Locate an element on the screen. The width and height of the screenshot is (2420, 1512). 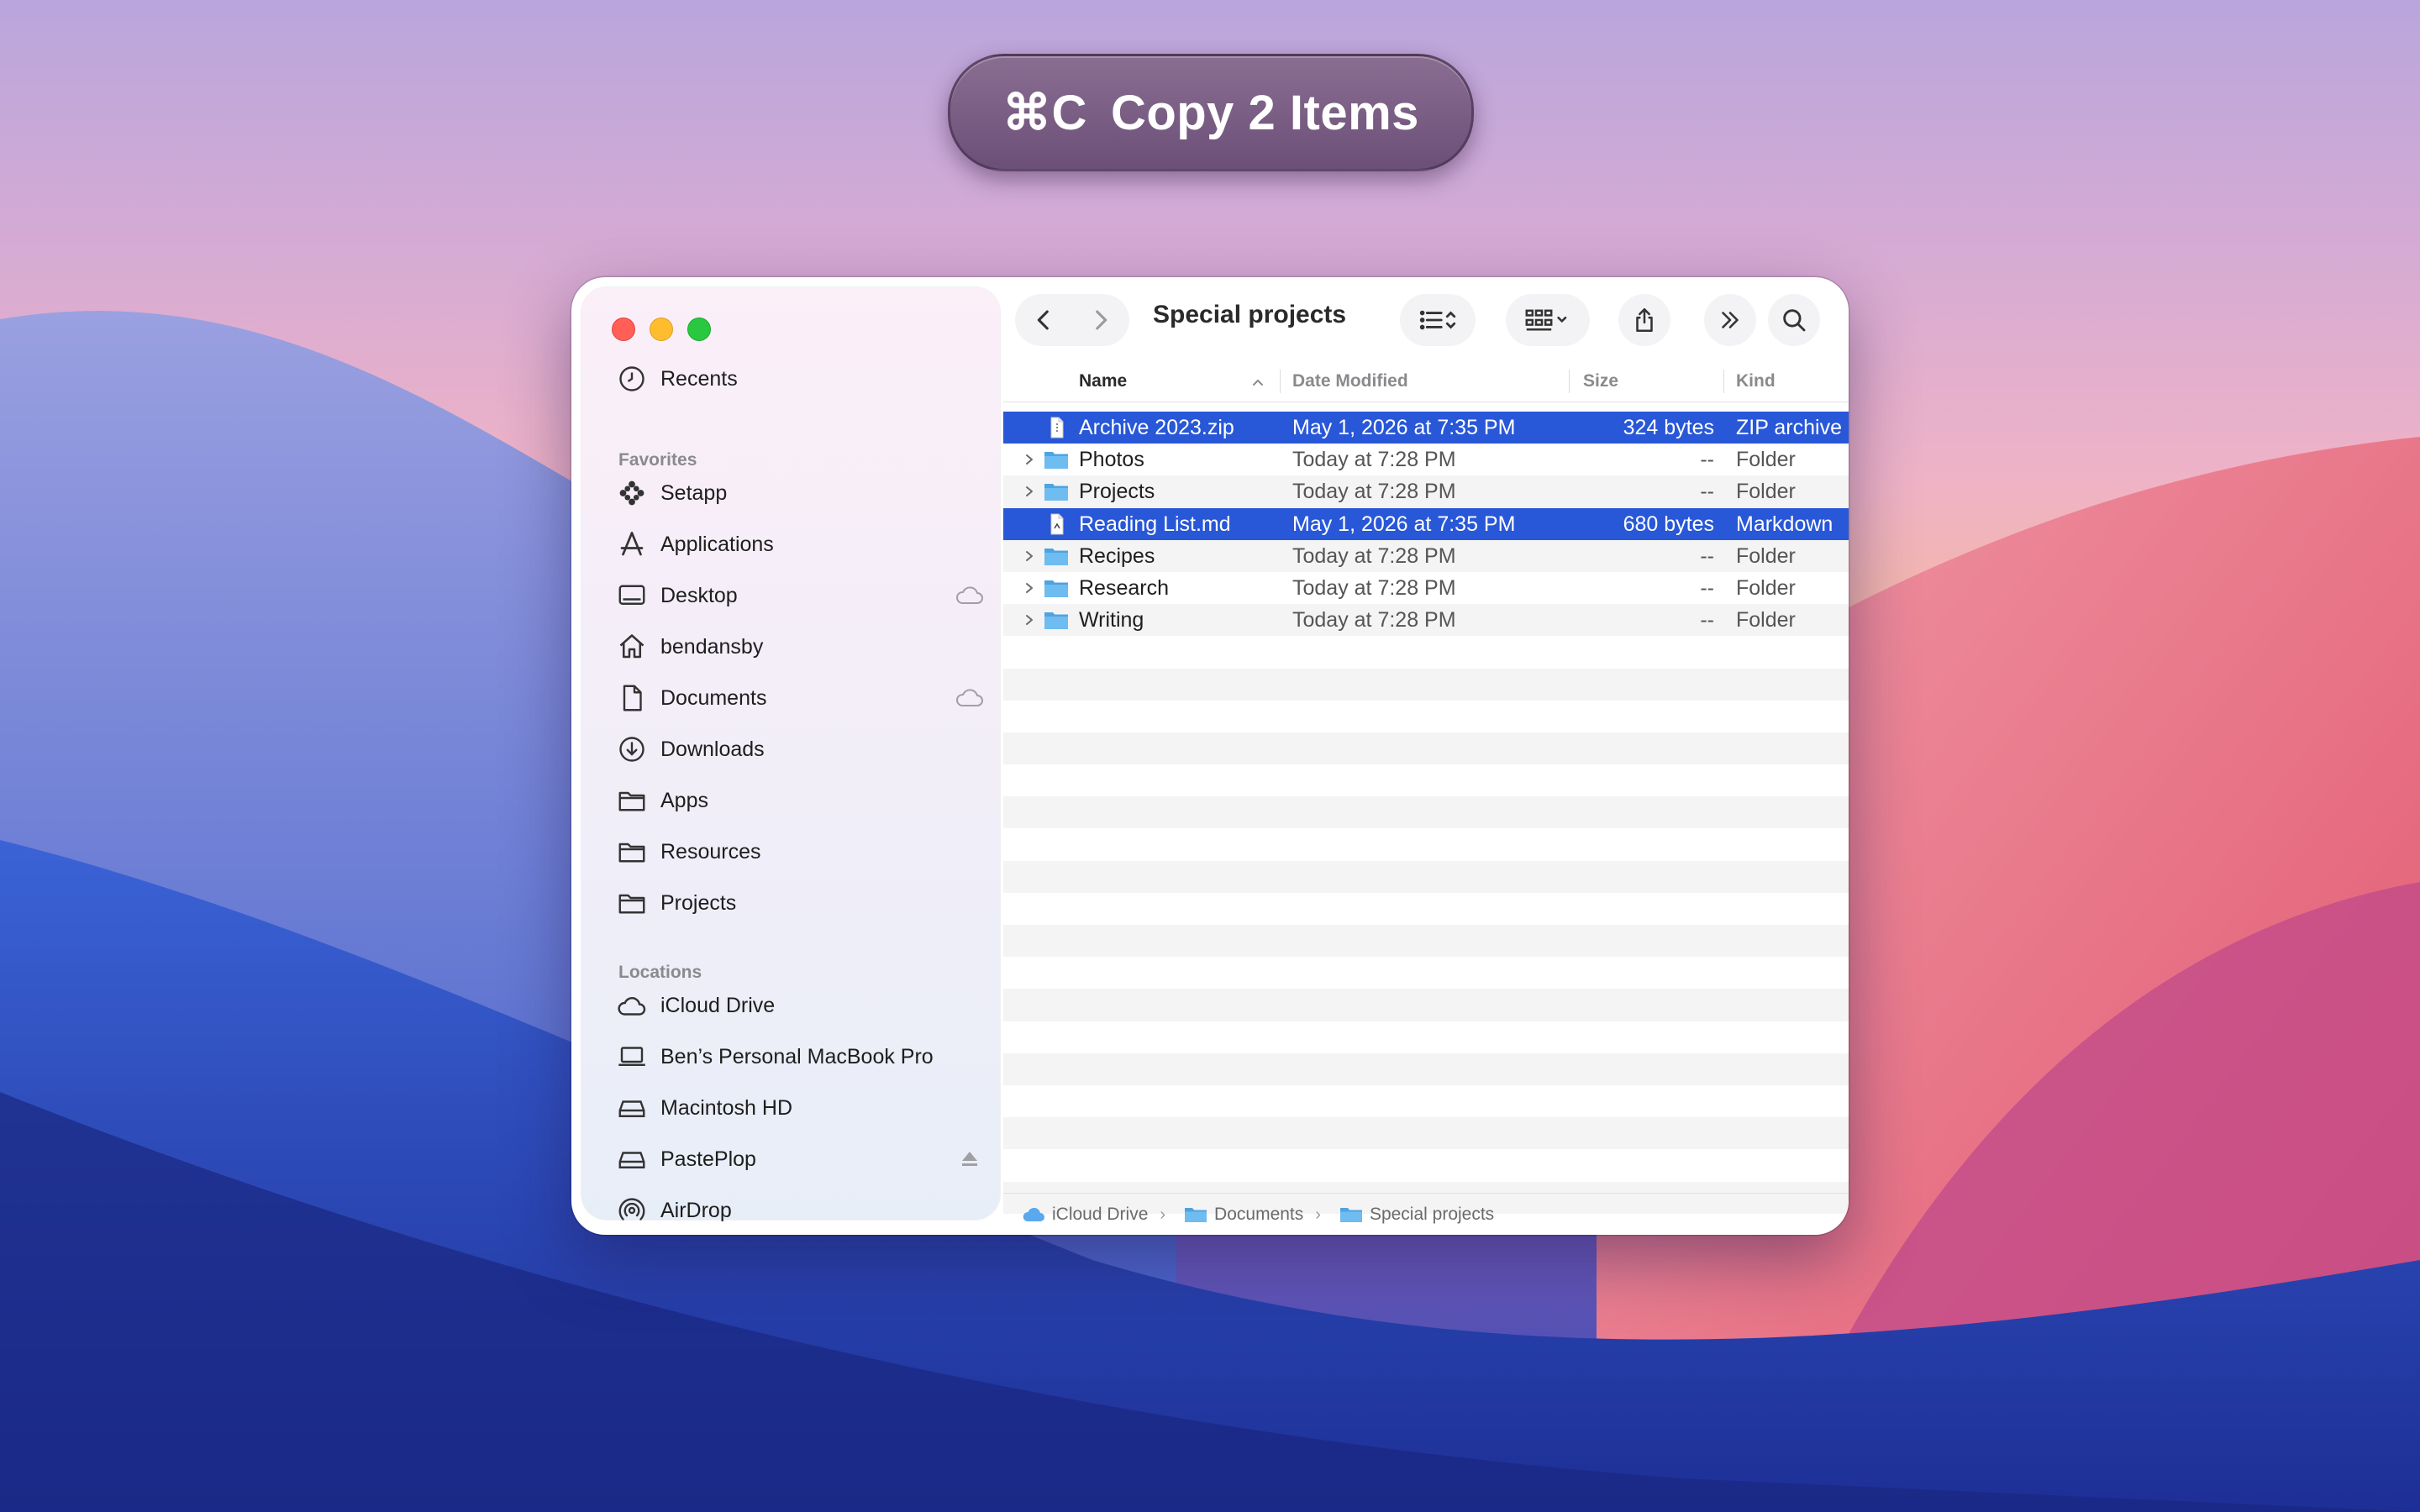
sidebar-item-label: PastePlop is located at coordinates (708, 1159).